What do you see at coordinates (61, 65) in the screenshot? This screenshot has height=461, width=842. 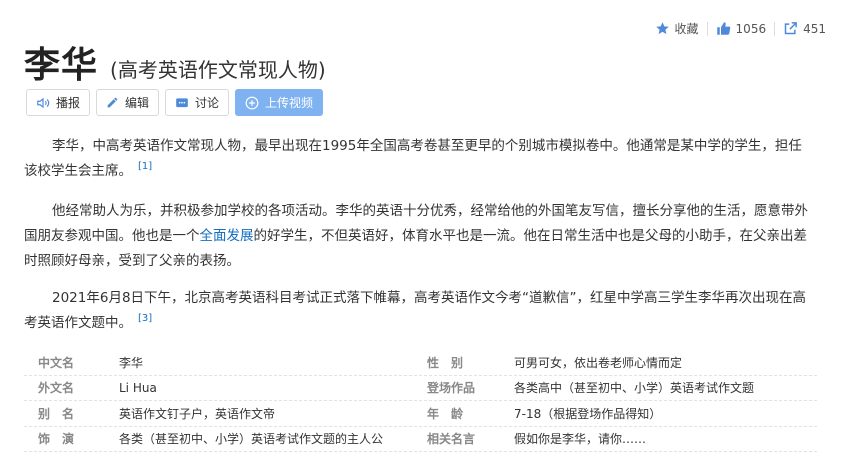 I see `page-title: 李华` at bounding box center [61, 65].